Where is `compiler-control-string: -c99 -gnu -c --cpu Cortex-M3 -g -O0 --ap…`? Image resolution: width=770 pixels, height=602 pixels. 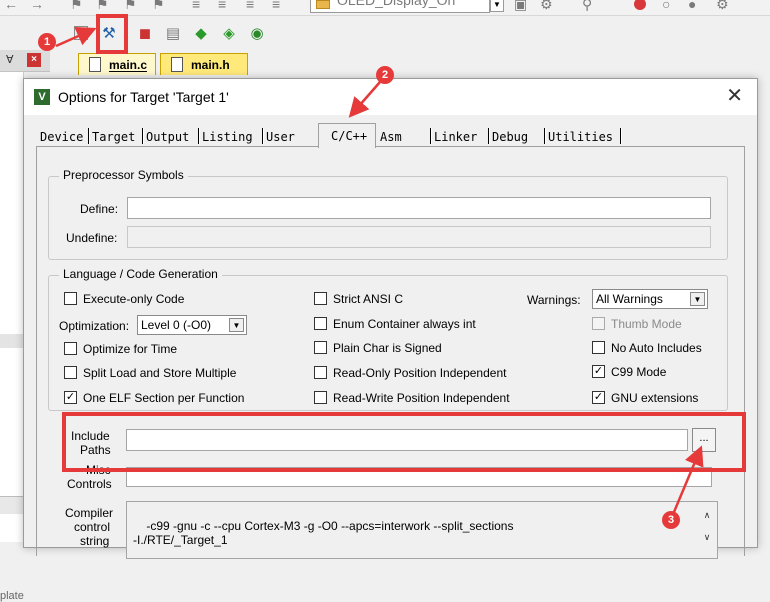
compiler-control-string: -c99 -gnu -c --cpu Cortex-M3 -g -O0 --ap… is located at coordinates (422, 530).